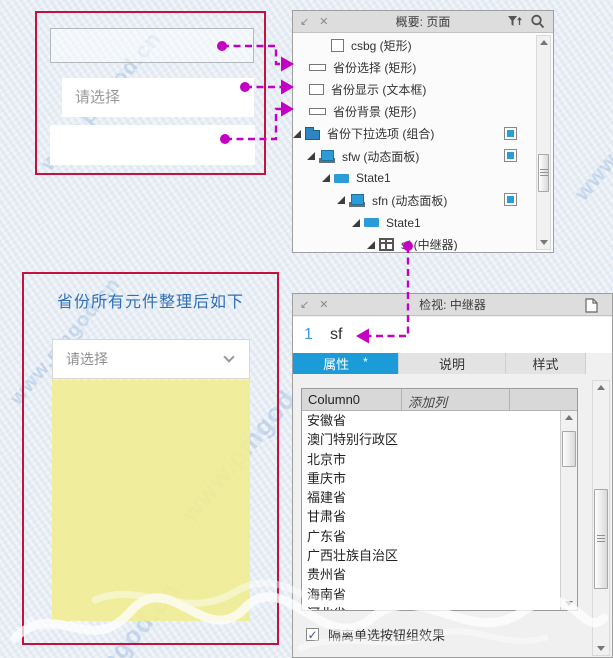 Image resolution: width=613 pixels, height=658 pixels. Describe the element at coordinates (431, 607) in the screenshot. I see `grid-row: 河北省` at that location.